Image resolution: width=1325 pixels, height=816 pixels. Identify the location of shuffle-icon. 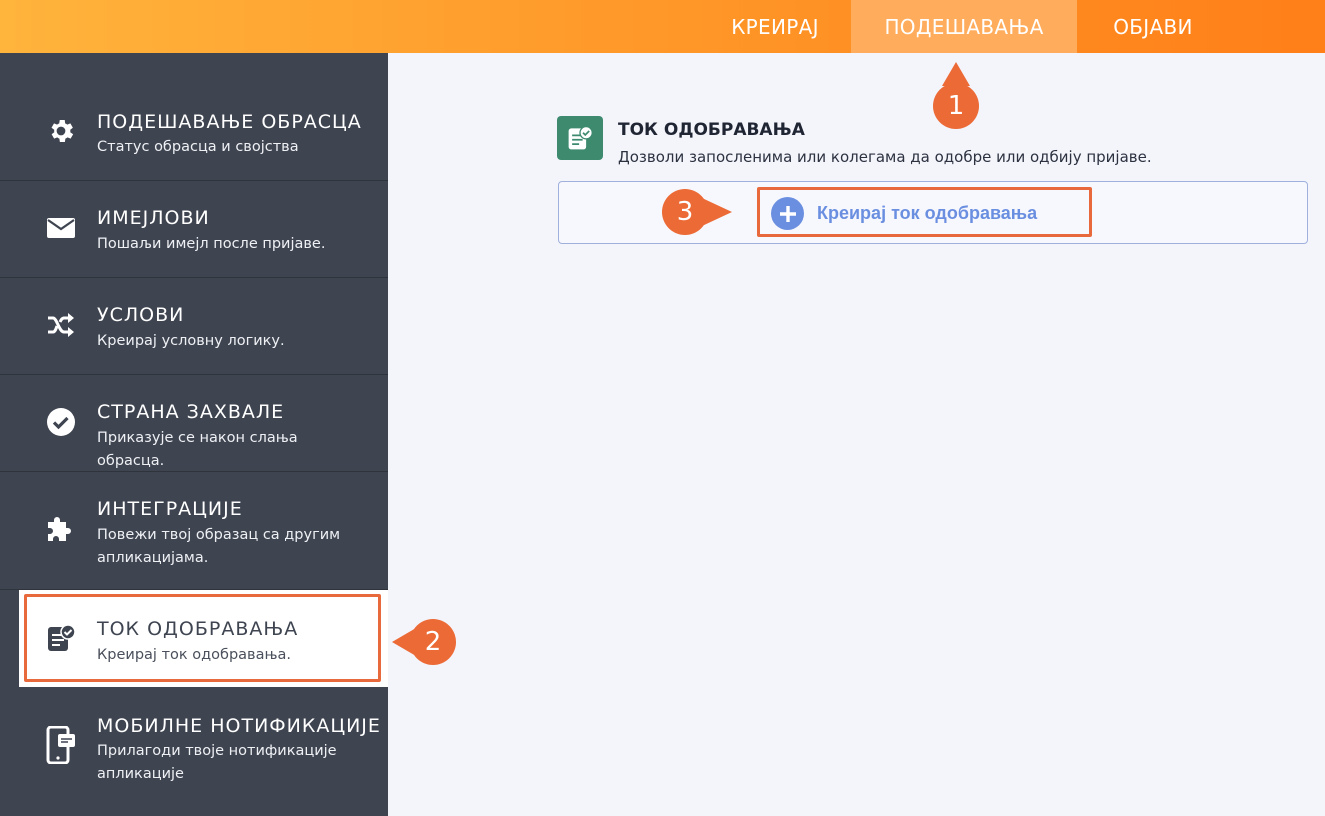
(61, 325).